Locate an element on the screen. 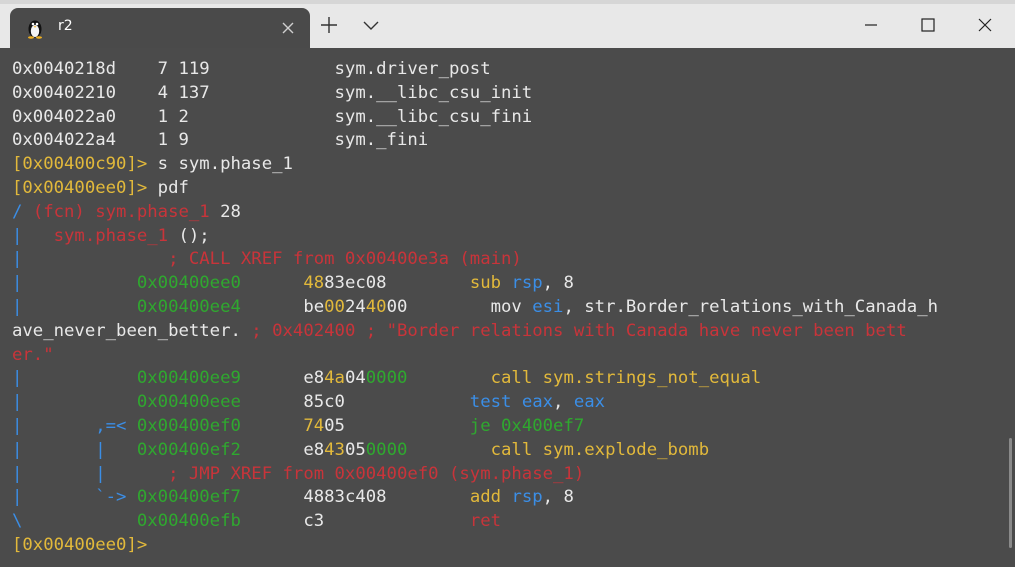 Image resolution: width=1015 pixels, height=567 pixels. terminal-text: \ is located at coordinates (17, 521).